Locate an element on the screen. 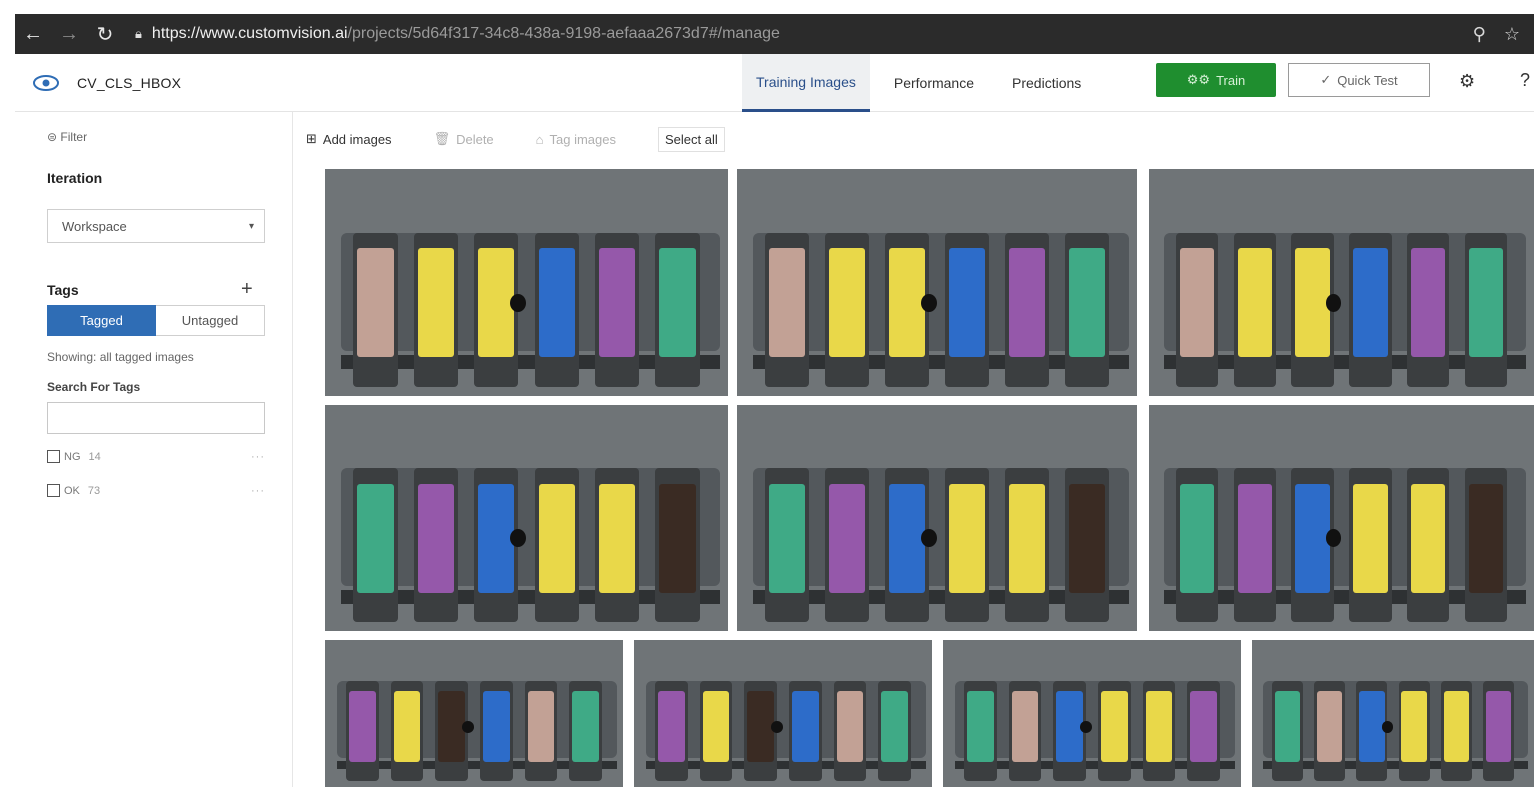 The width and height of the screenshot is (1534, 787). filter-icon: ⊜ is located at coordinates (52, 137).